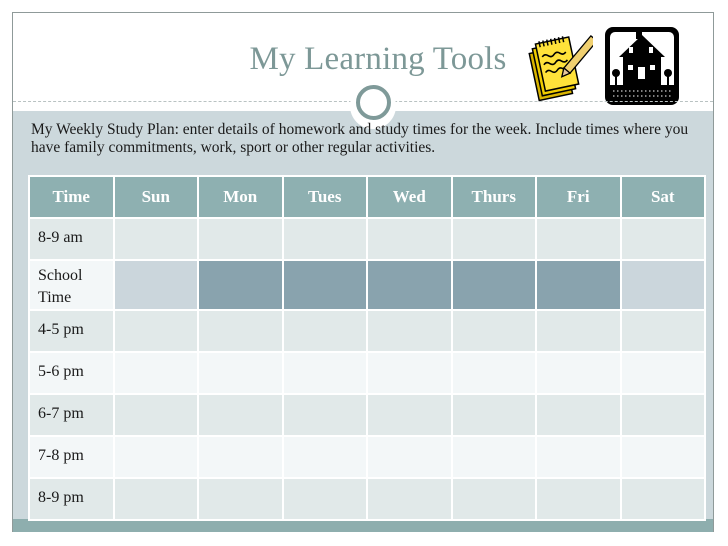 The image size is (728, 546). What do you see at coordinates (662, 197) in the screenshot?
I see `header-sat: Sat` at bounding box center [662, 197].